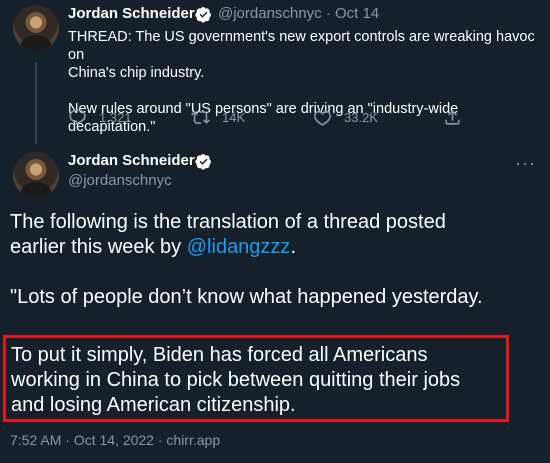  I want to click on mention-link: @lidangzzz, so click(239, 247).